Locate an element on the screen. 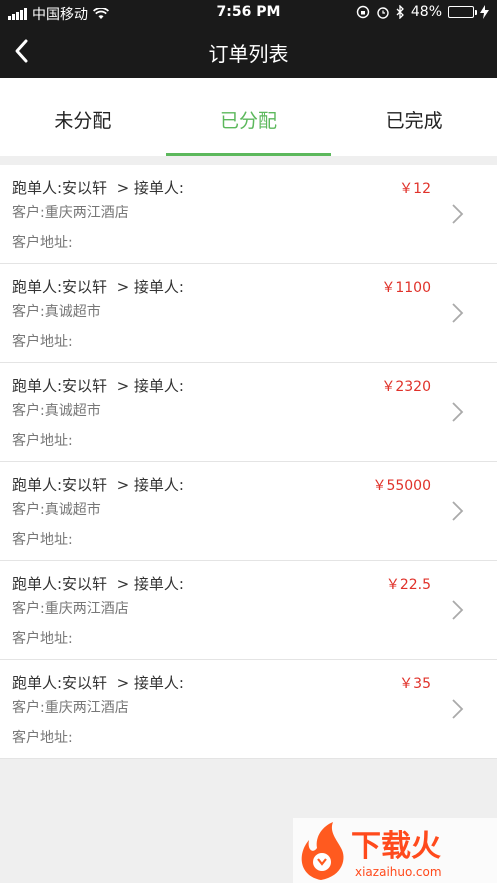  watermark-brand: 下载火 is located at coordinates (396, 846).